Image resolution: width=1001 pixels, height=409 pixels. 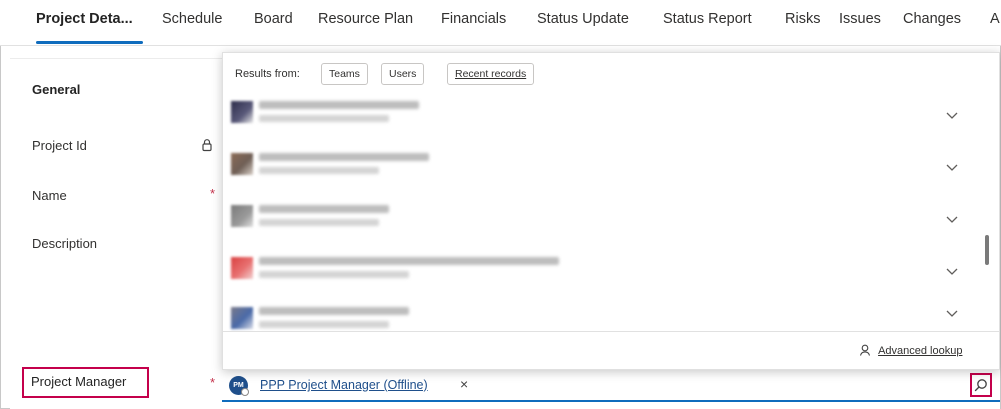 I want to click on tab-status-report: Status Report, so click(x=707, y=19).